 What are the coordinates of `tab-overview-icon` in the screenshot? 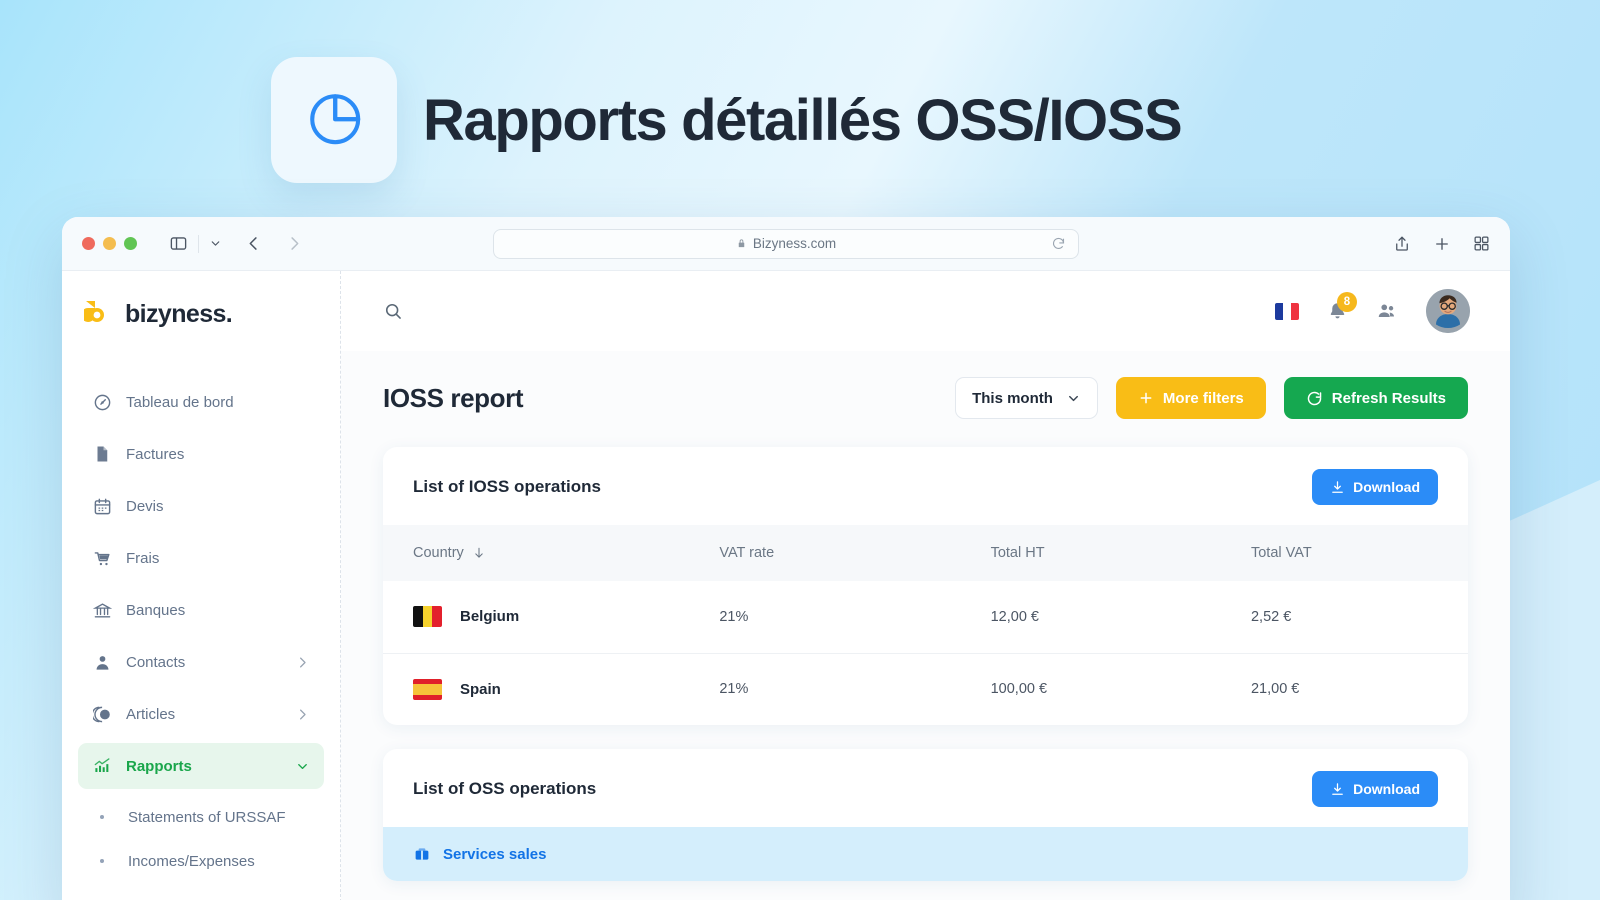 It's located at (1481, 243).